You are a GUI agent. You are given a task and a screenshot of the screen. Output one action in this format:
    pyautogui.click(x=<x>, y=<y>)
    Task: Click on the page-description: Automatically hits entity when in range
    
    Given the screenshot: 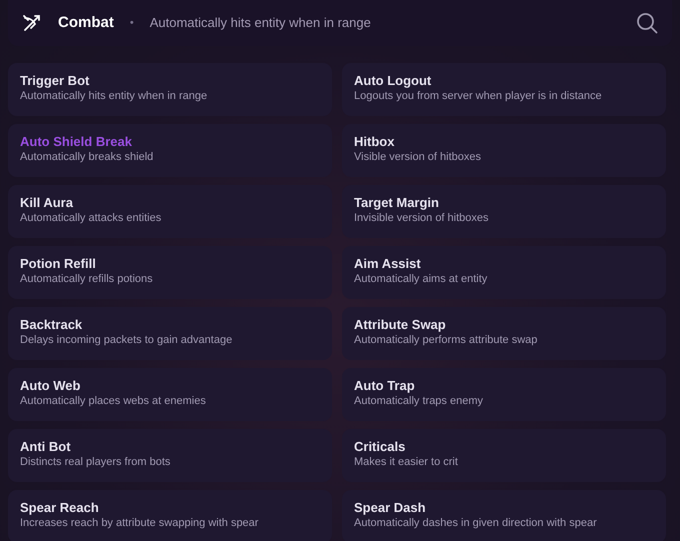 What is the action you would take?
    pyautogui.click(x=261, y=23)
    